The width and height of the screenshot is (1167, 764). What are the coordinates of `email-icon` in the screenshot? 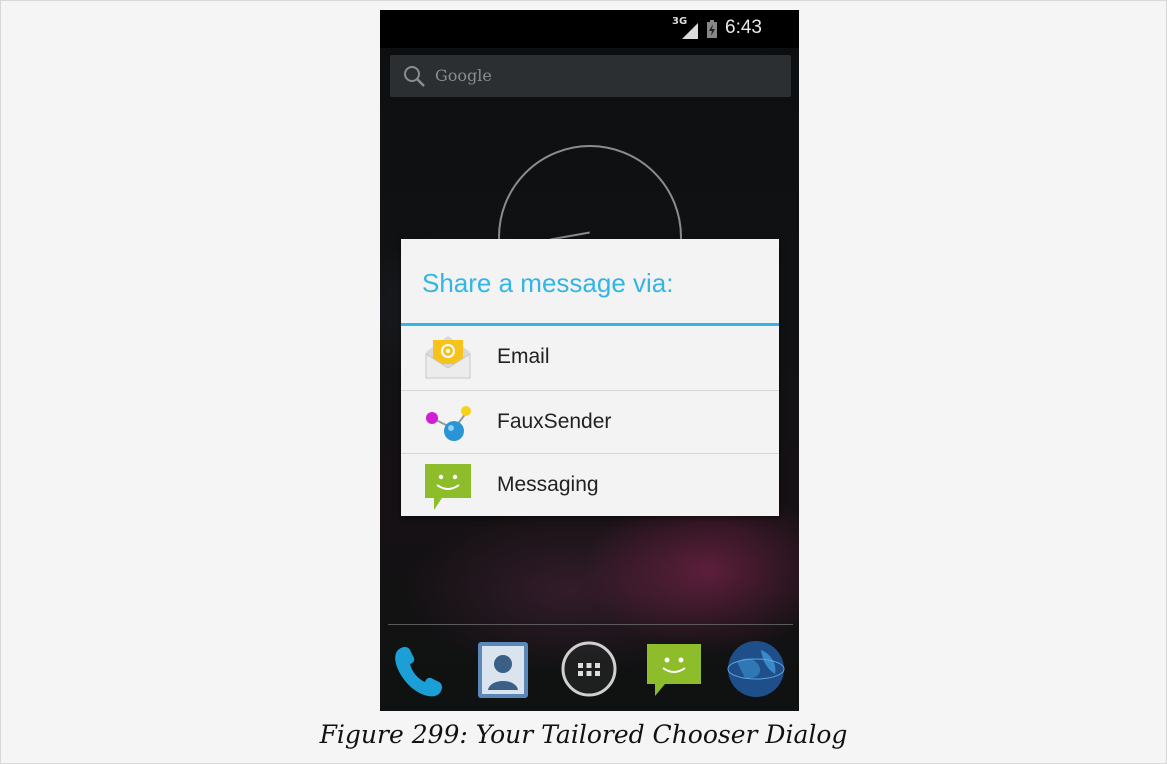 It's located at (448, 357).